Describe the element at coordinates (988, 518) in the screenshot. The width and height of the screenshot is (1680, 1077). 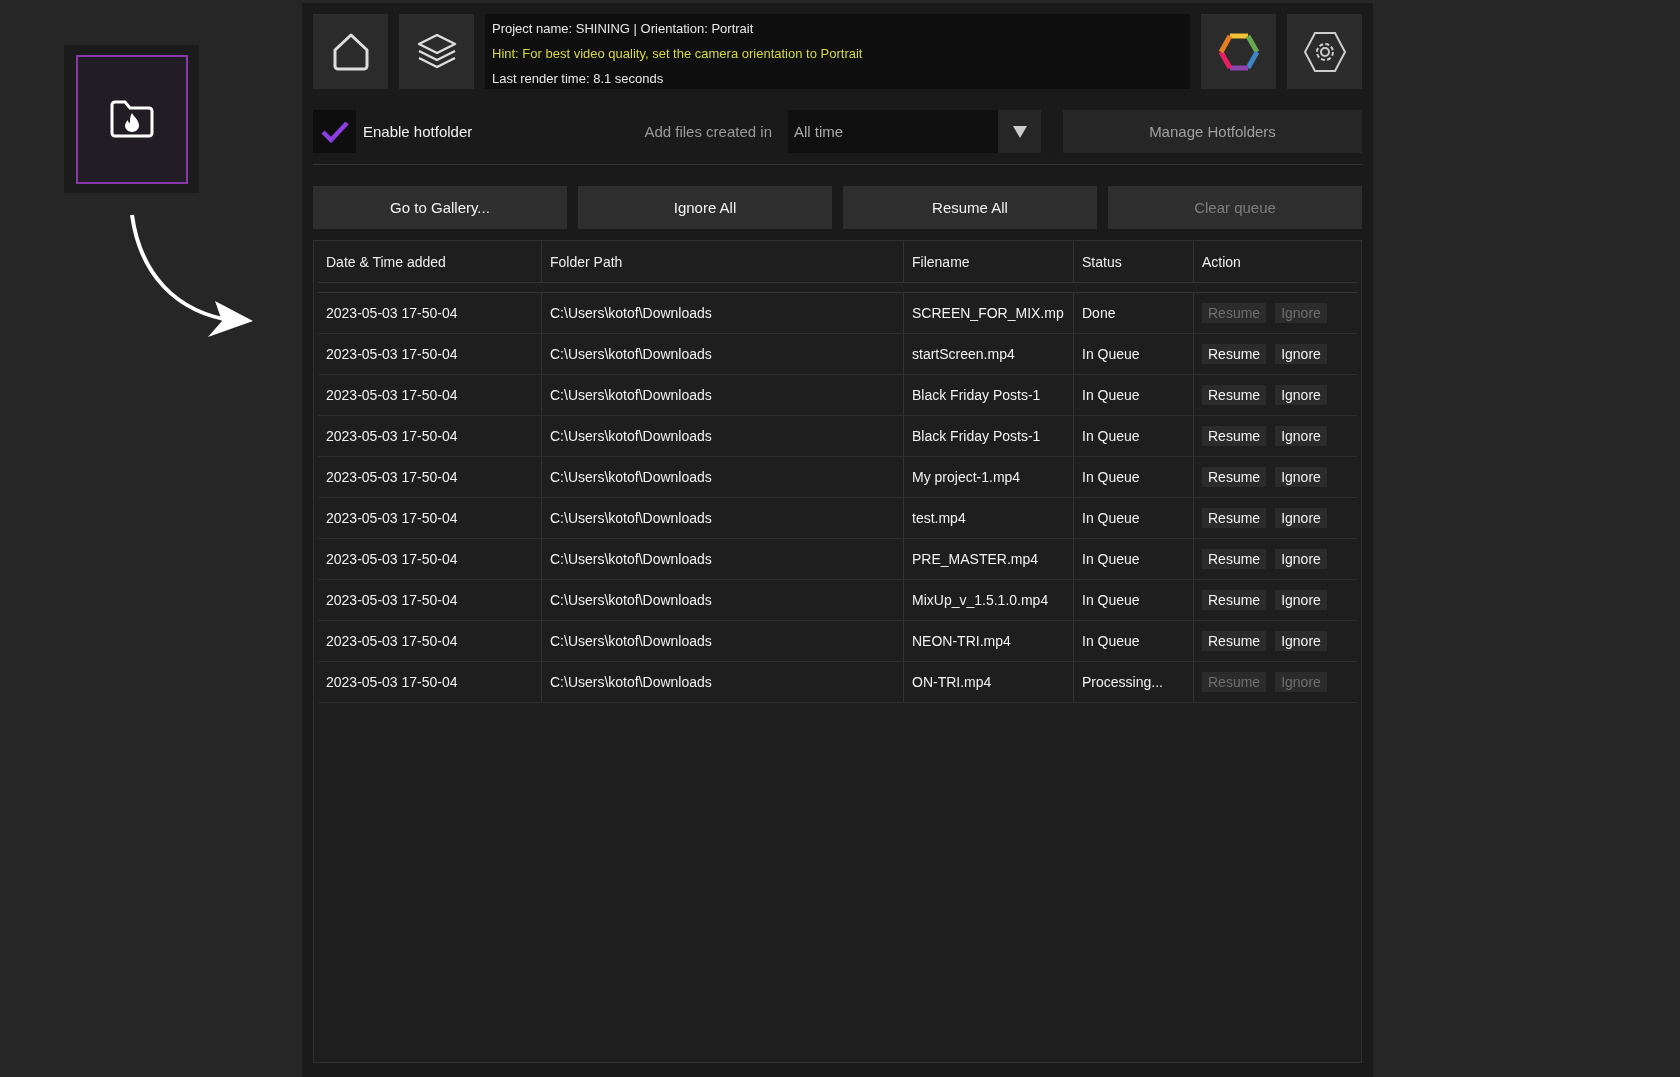
I see `table-cell: test.mp4` at that location.